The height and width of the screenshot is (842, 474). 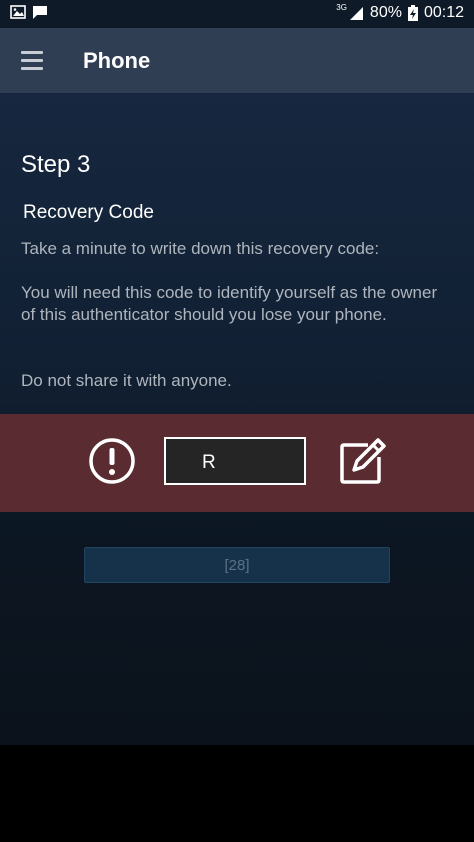 What do you see at coordinates (341, 7) in the screenshot?
I see `network-type: 3G` at bounding box center [341, 7].